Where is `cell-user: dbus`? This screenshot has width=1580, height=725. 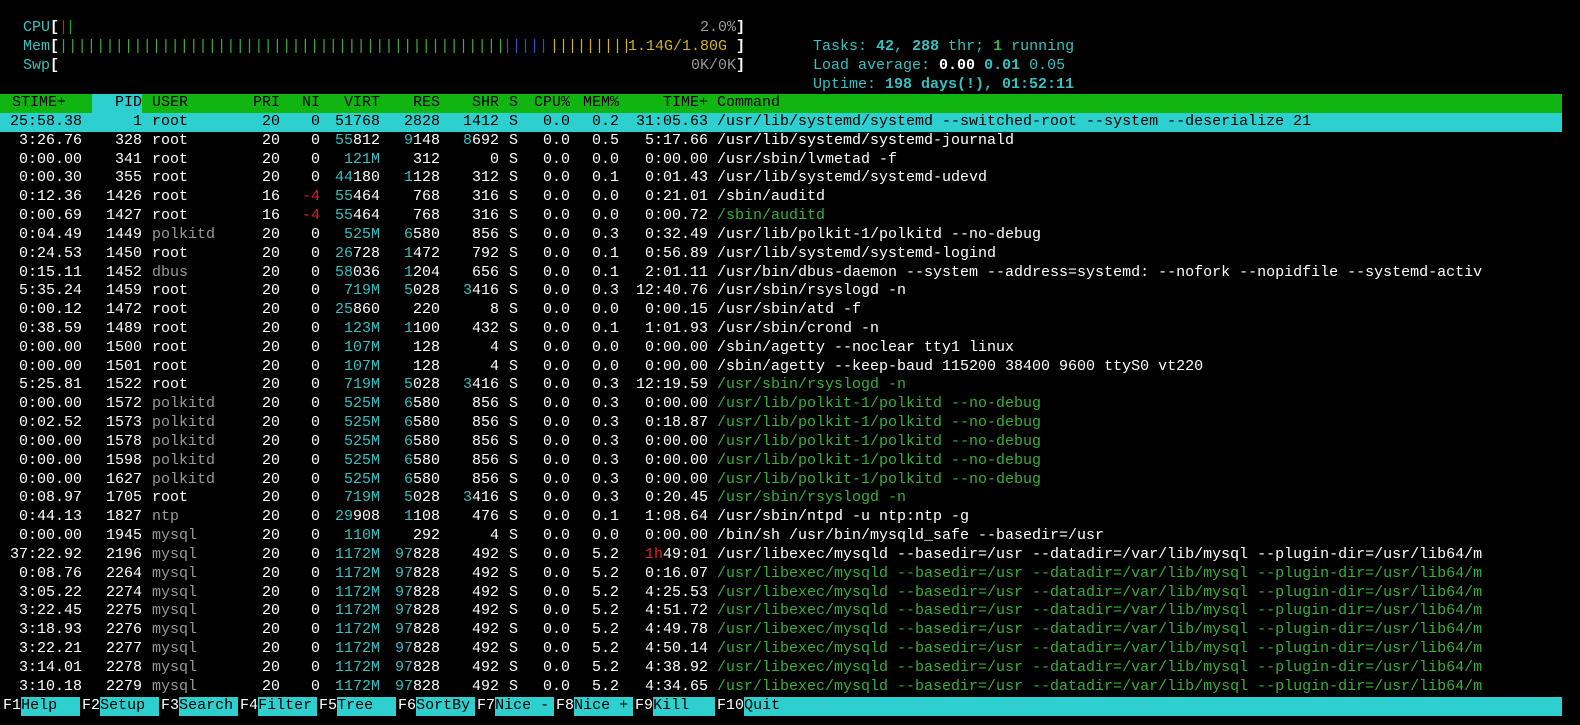 cell-user: dbus is located at coordinates (170, 272).